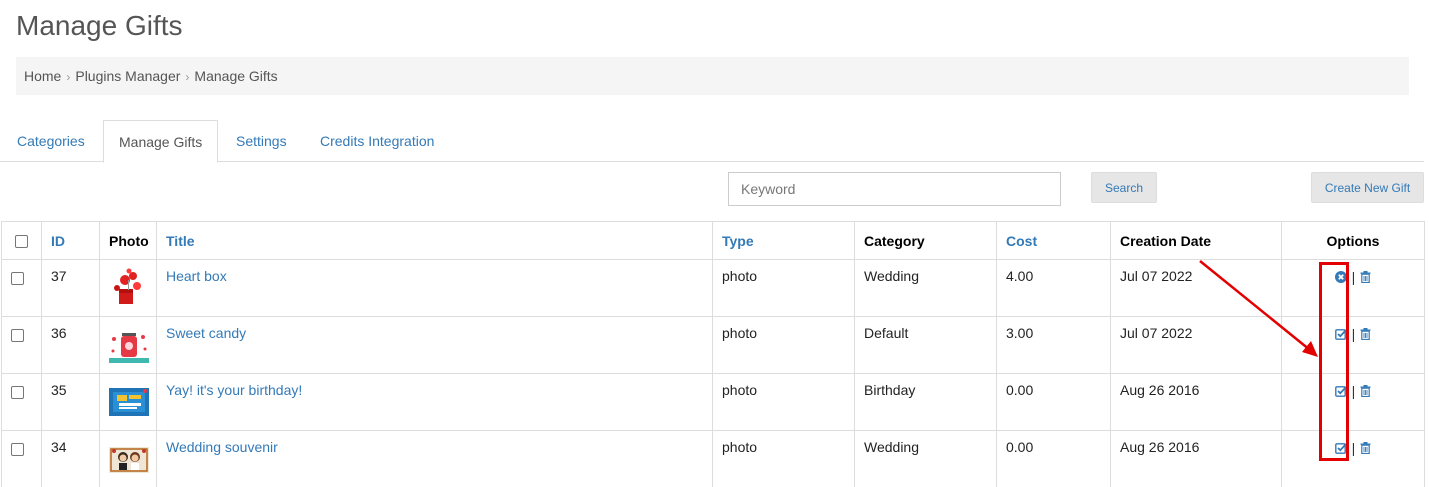 This screenshot has height=487, width=1429. Describe the element at coordinates (894, 189) in the screenshot. I see `search-input` at that location.